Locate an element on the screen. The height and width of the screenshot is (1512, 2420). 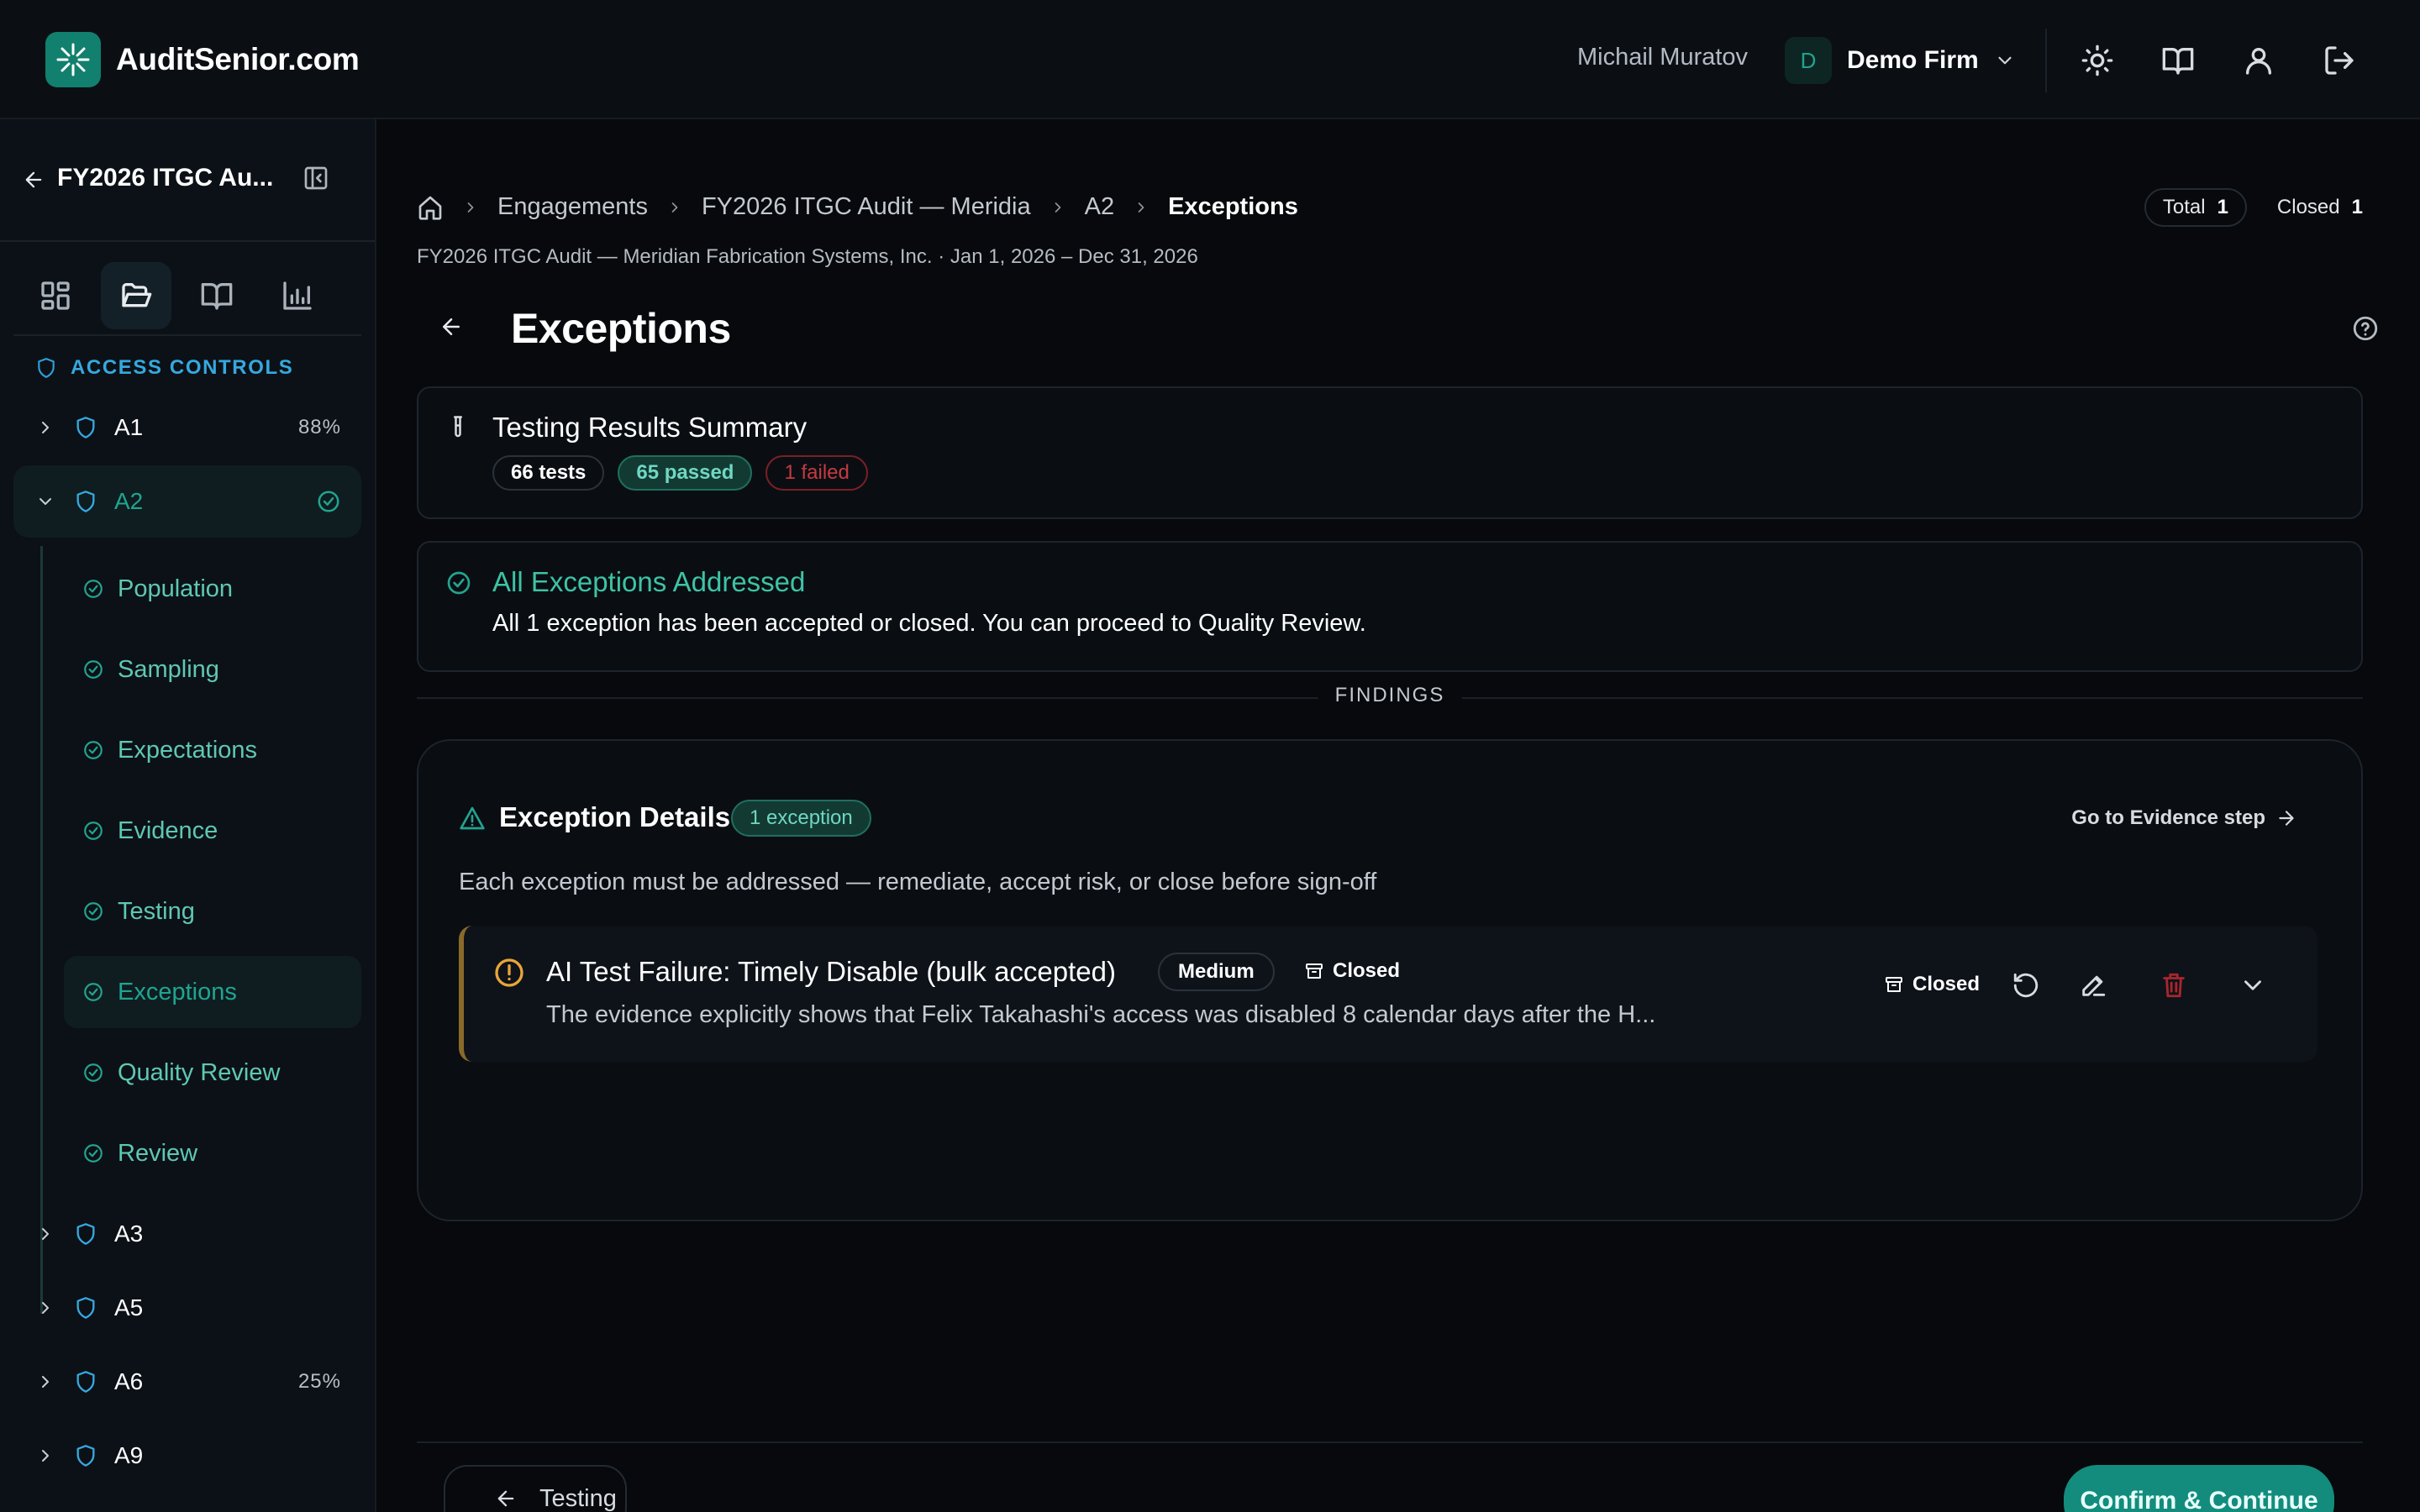
brand: AuditSenior.com is located at coordinates (202, 59).